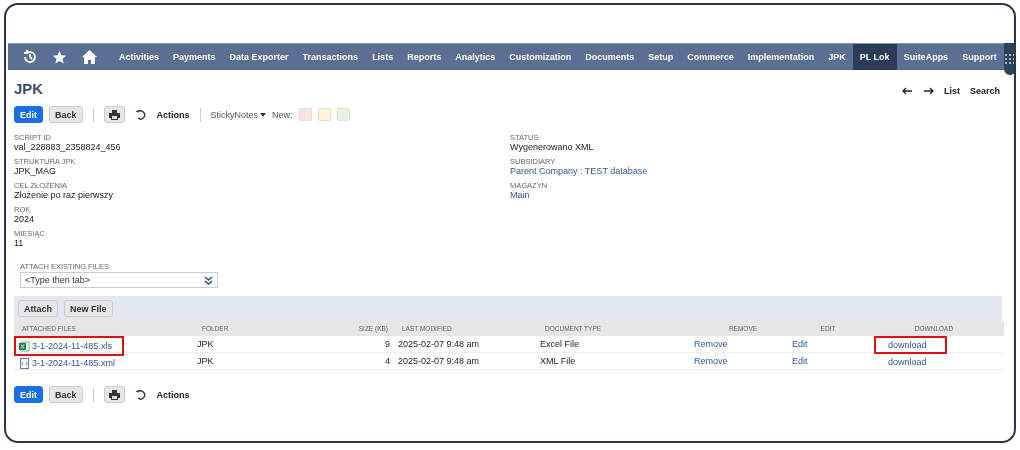 The image size is (1020, 450). What do you see at coordinates (35, 171) in the screenshot?
I see `field-value: JPK_MAG` at bounding box center [35, 171].